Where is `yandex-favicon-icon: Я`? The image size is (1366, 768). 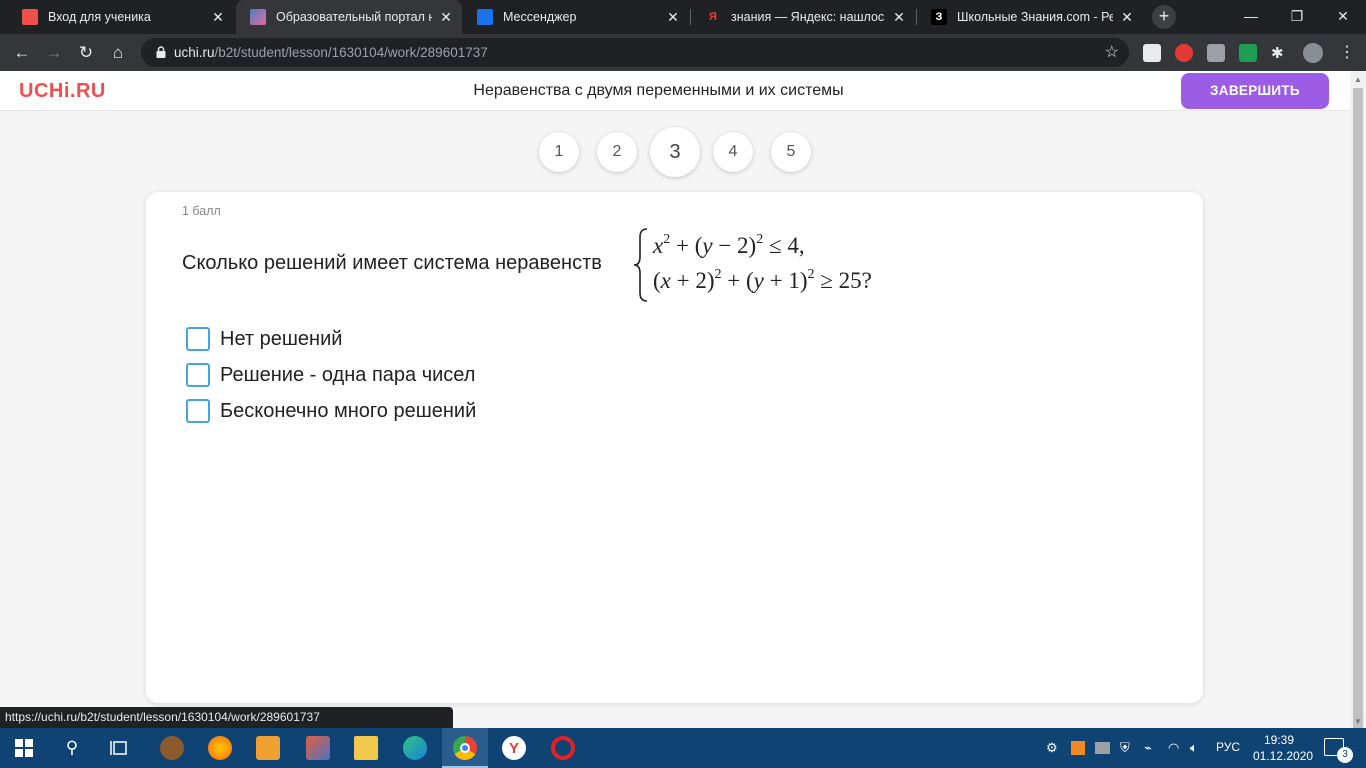
yandex-favicon-icon: Я is located at coordinates (713, 17).